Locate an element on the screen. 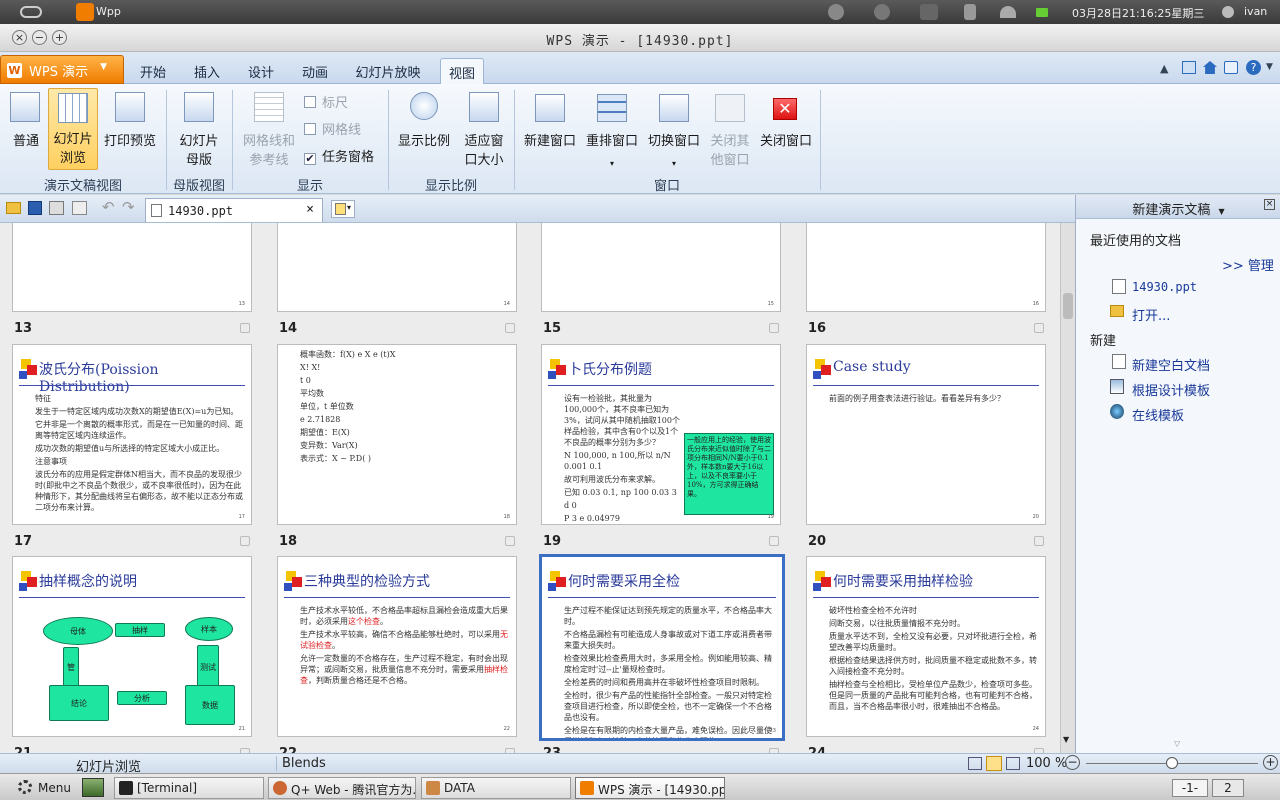  dropdown-arrow-icon: ▾ is located at coordinates (673, 163).